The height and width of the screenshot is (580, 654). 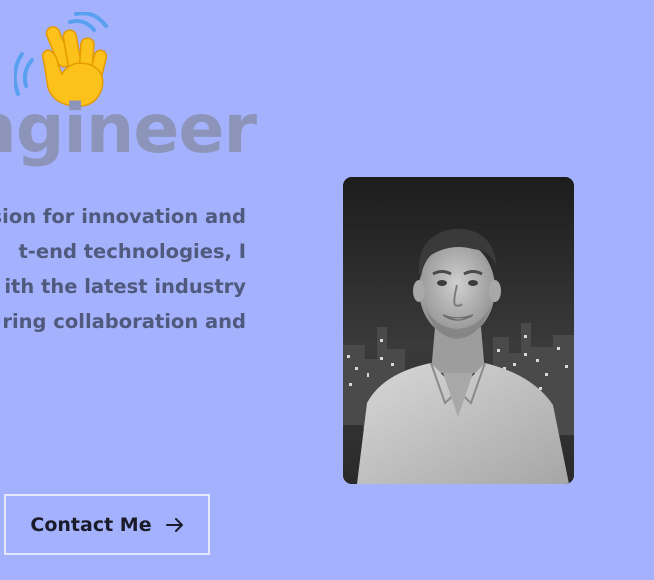 I want to click on headline-text: ngineer, so click(x=128, y=129).